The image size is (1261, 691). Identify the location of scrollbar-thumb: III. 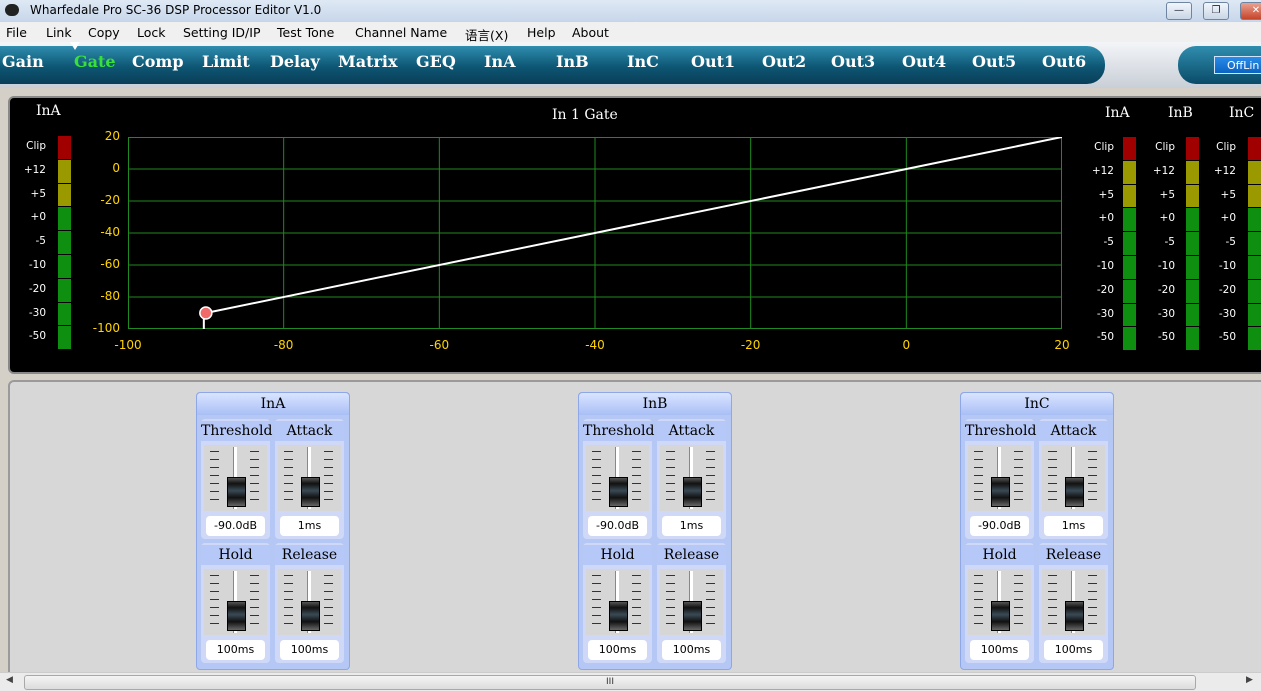
(610, 682).